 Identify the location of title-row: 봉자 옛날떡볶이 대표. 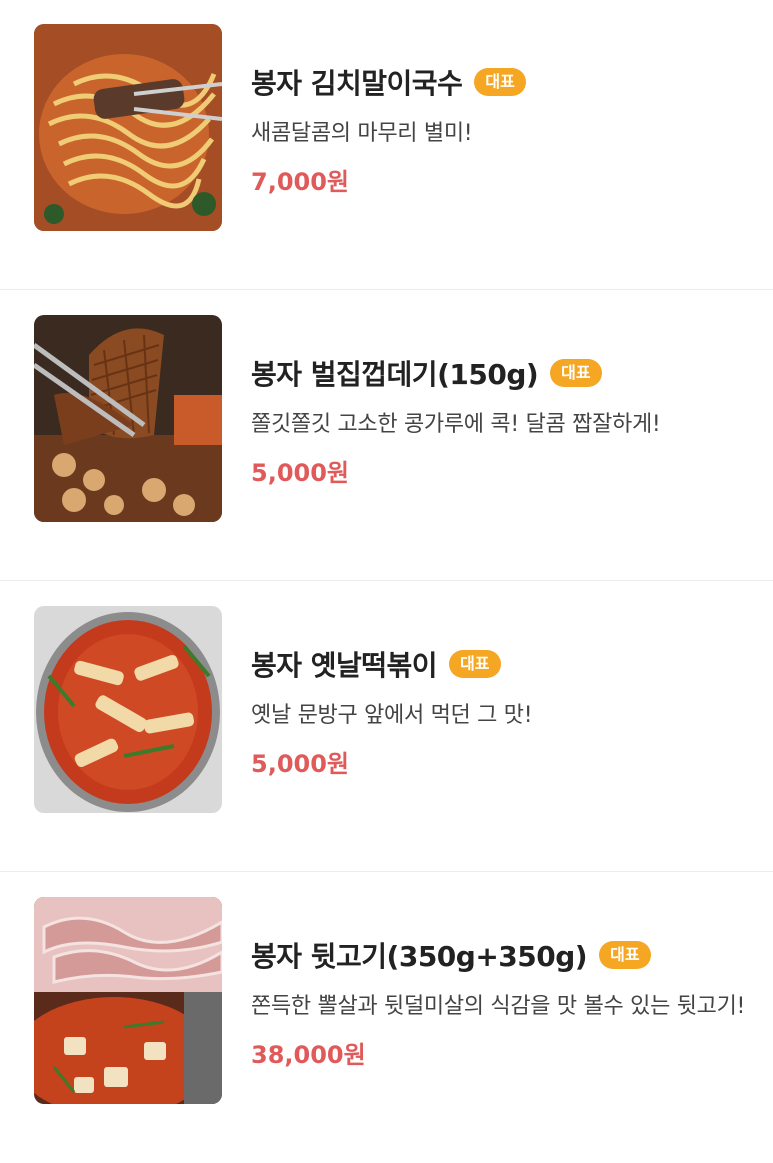
(501, 664).